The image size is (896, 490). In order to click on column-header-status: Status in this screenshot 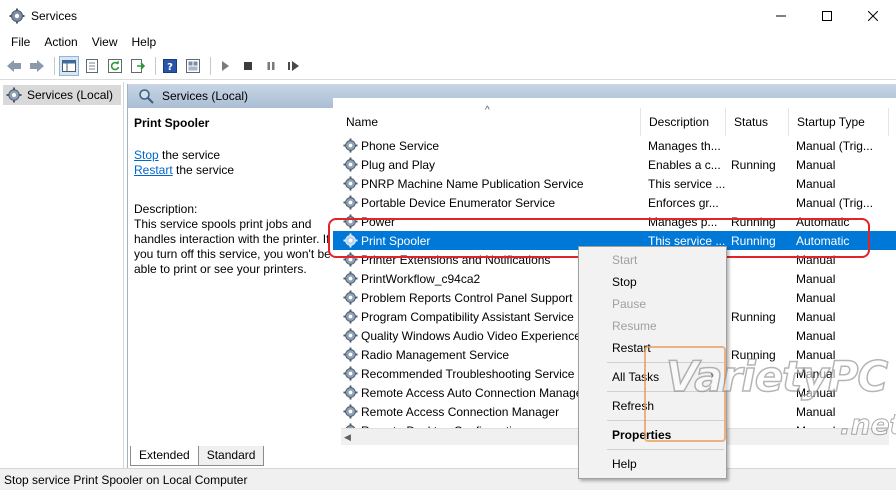, I will do `click(757, 122)`.